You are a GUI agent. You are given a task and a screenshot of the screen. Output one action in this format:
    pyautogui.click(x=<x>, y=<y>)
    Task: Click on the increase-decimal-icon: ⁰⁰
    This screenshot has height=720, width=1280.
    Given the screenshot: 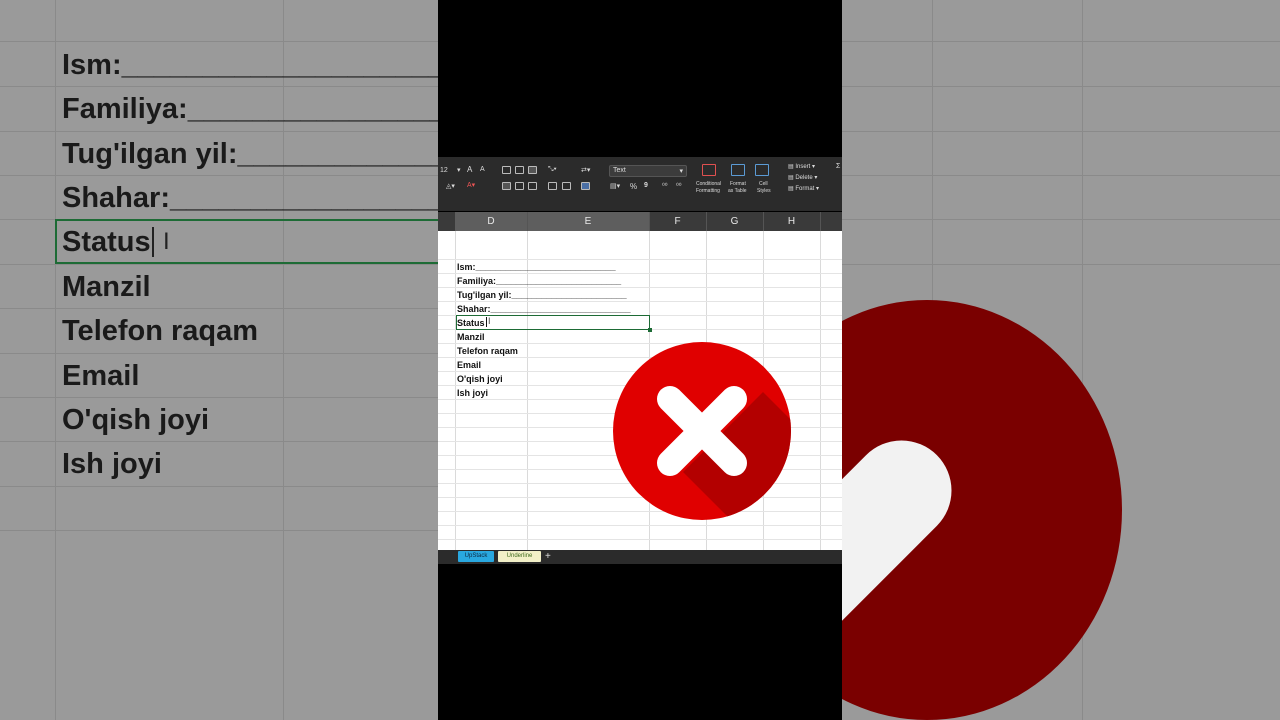 What is the action you would take?
    pyautogui.click(x=665, y=186)
    